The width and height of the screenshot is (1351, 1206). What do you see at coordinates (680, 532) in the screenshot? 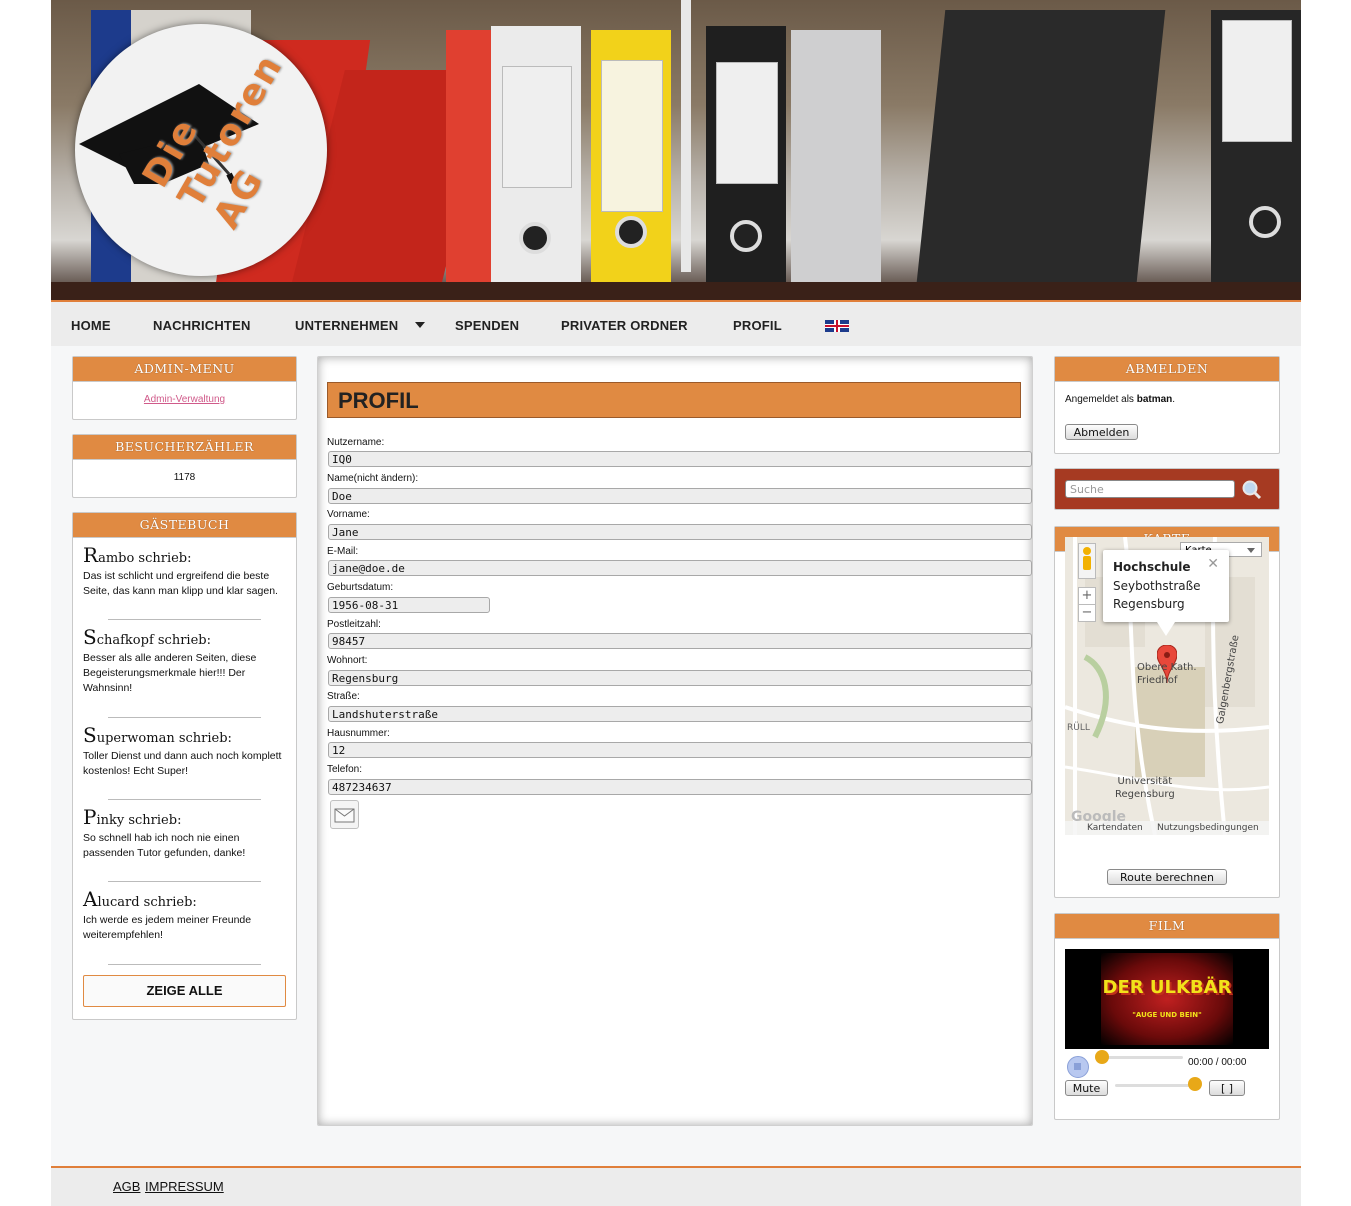
I see `firstname-field: Jane` at bounding box center [680, 532].